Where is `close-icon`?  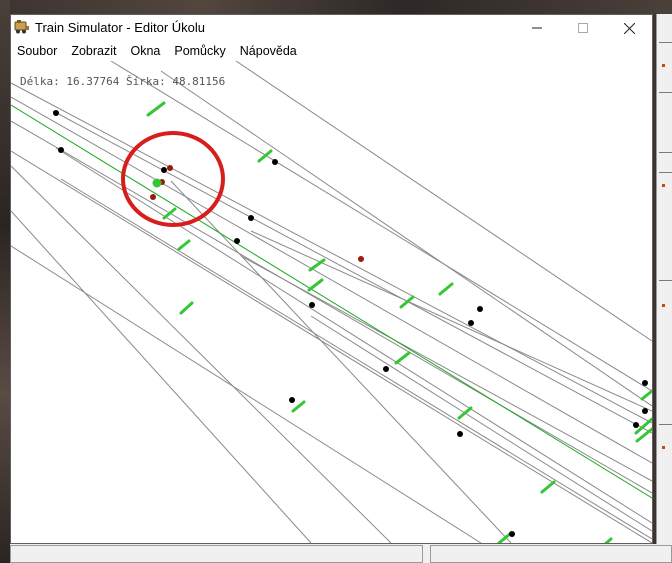
close-icon is located at coordinates (629, 28).